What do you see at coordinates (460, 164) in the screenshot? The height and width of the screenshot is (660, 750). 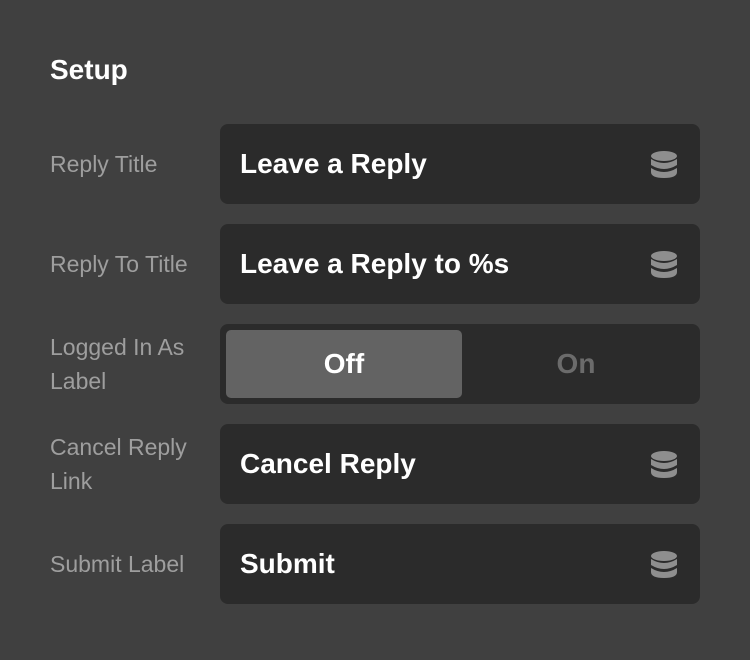 I see `reply-title-field: Leave a Reply` at bounding box center [460, 164].